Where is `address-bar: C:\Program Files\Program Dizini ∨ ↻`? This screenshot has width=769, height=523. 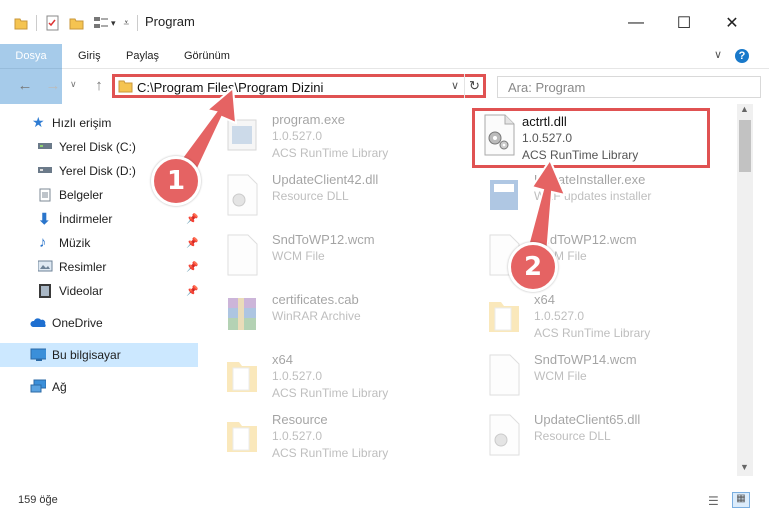 address-bar: C:\Program Files\Program Dizini ∨ ↻ is located at coordinates (299, 86).